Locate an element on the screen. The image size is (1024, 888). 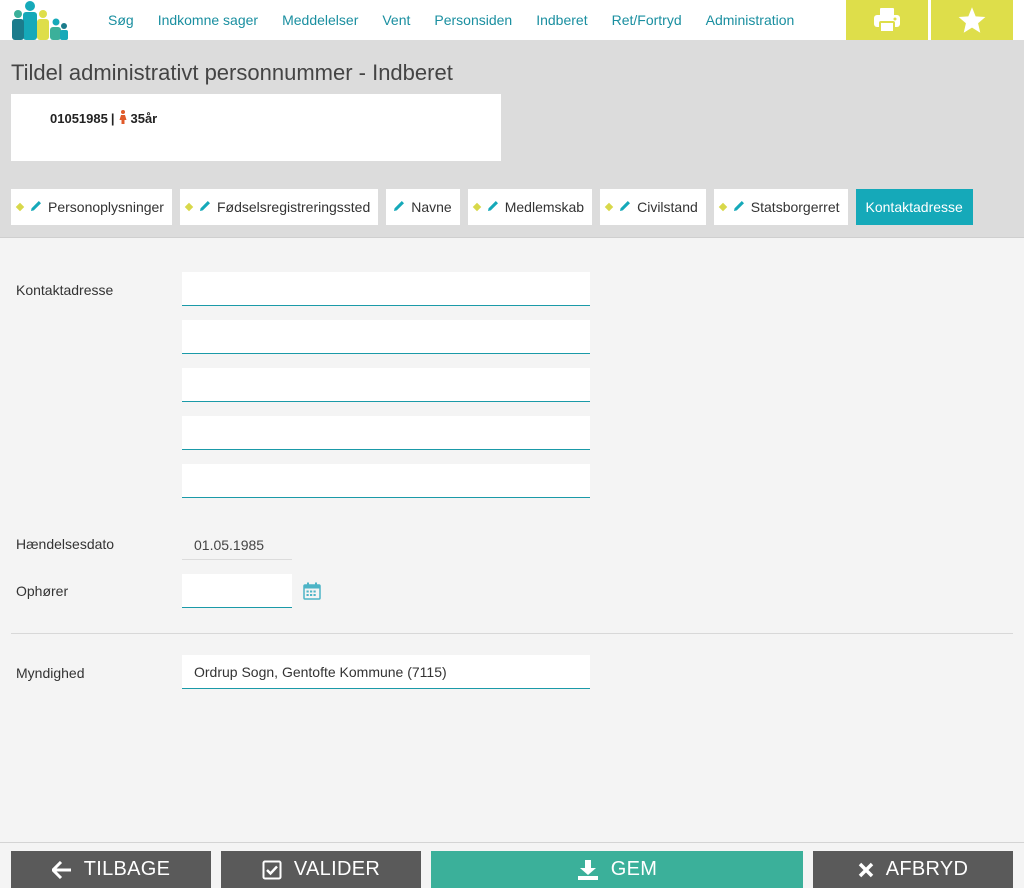
tab-personoplysninger: Personoplysninger is located at coordinates (91, 207).